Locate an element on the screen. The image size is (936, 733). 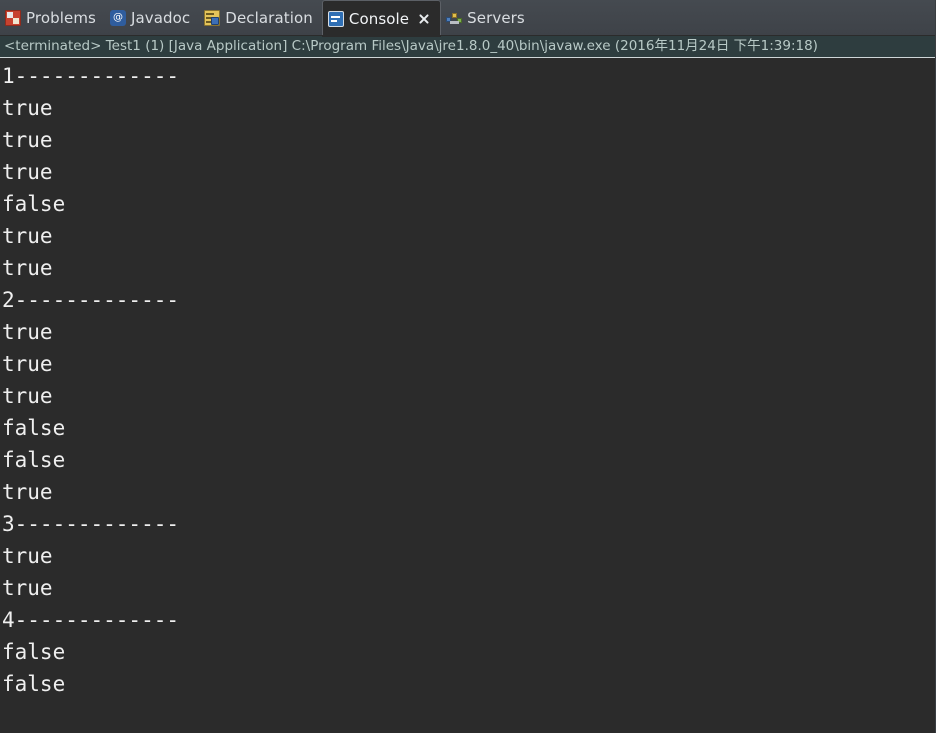
tab-servers-label: Servers is located at coordinates (496, 18).